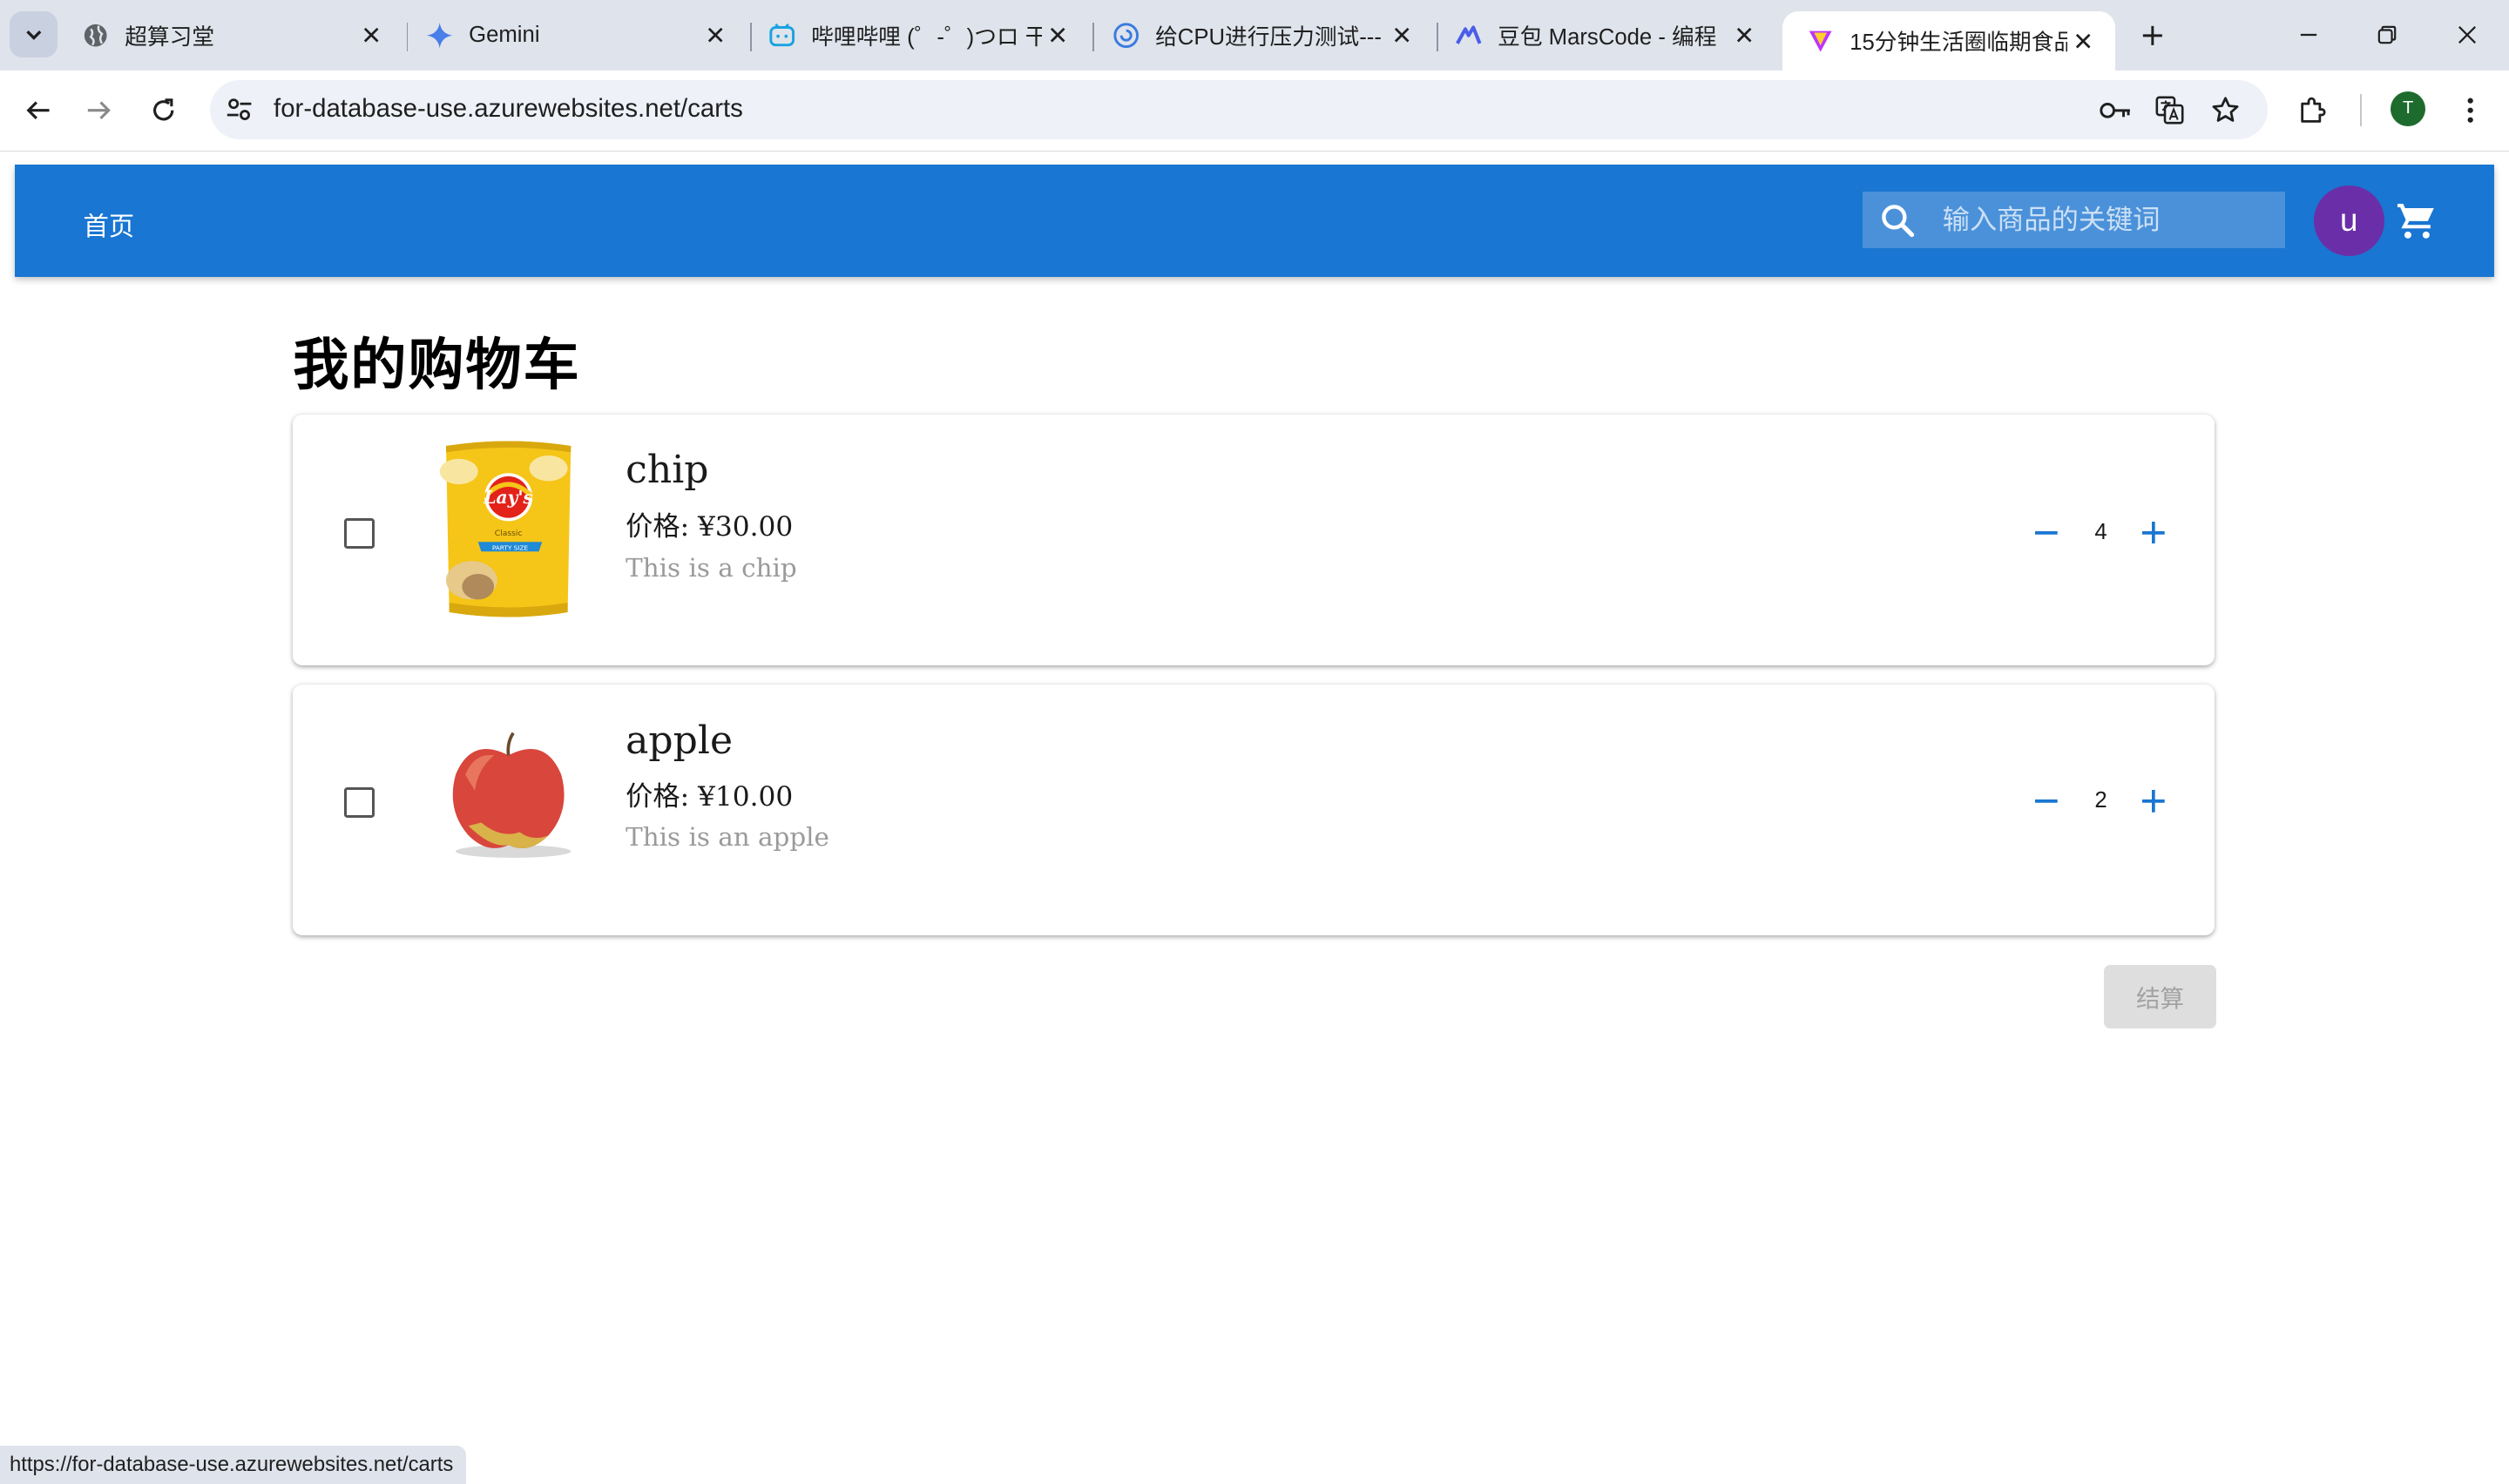 The image size is (2509, 1484). I want to click on tab-6-active: 15分钟生活圈临期食品, so click(1949, 40).